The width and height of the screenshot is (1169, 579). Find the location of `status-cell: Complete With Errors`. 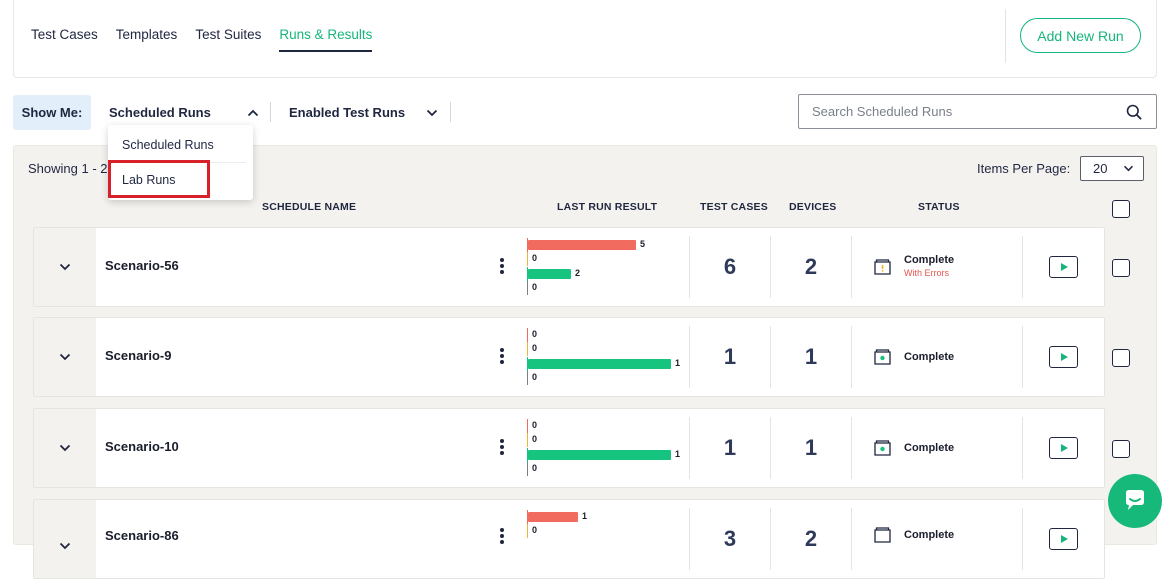

status-cell: Complete With Errors is located at coordinates (913, 267).